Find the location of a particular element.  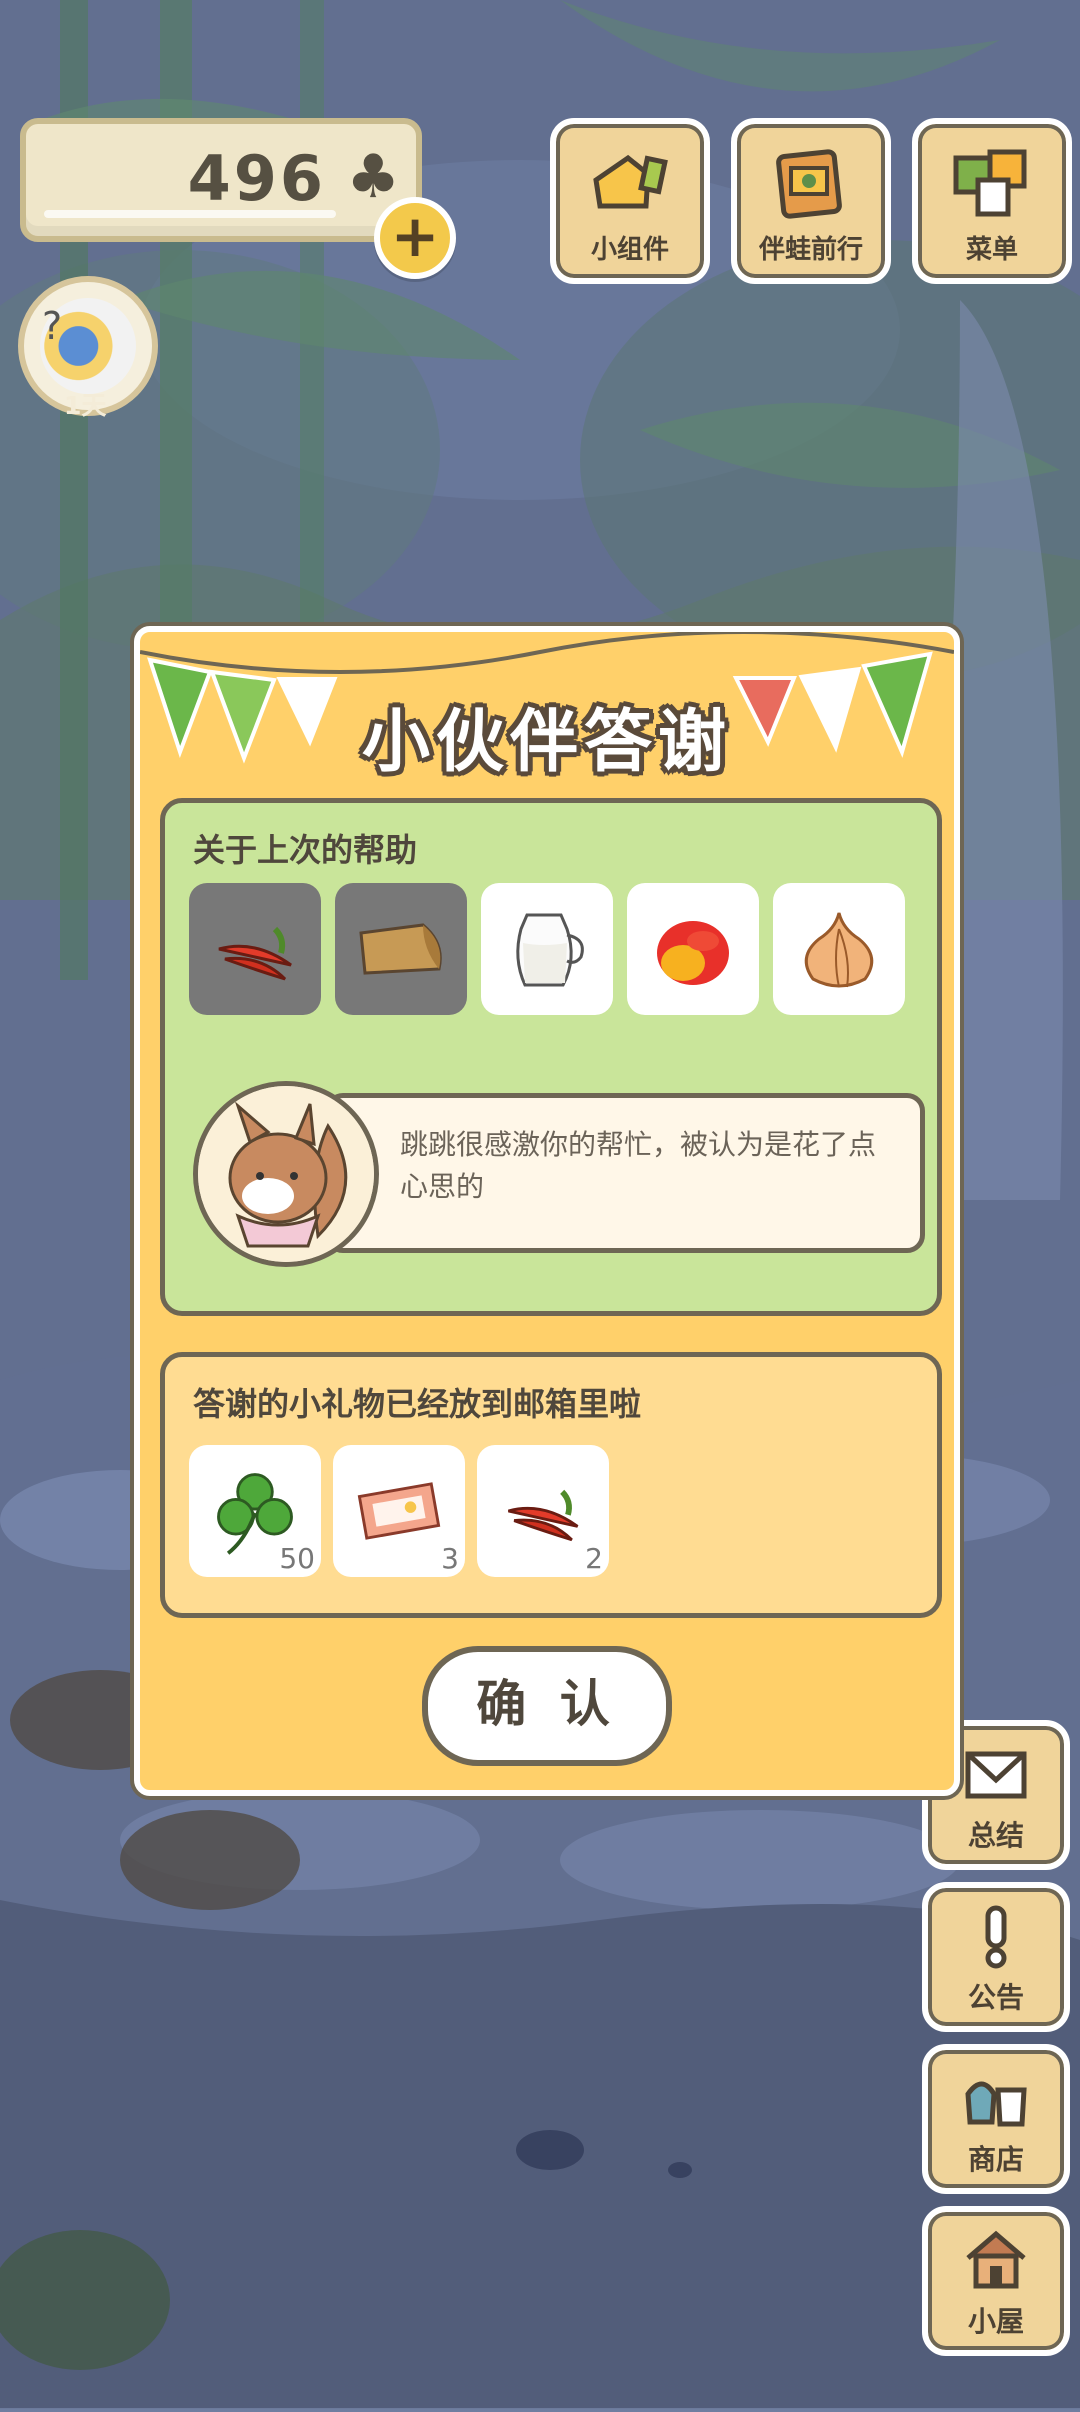

milk-jug-icon is located at coordinates (550, 950).